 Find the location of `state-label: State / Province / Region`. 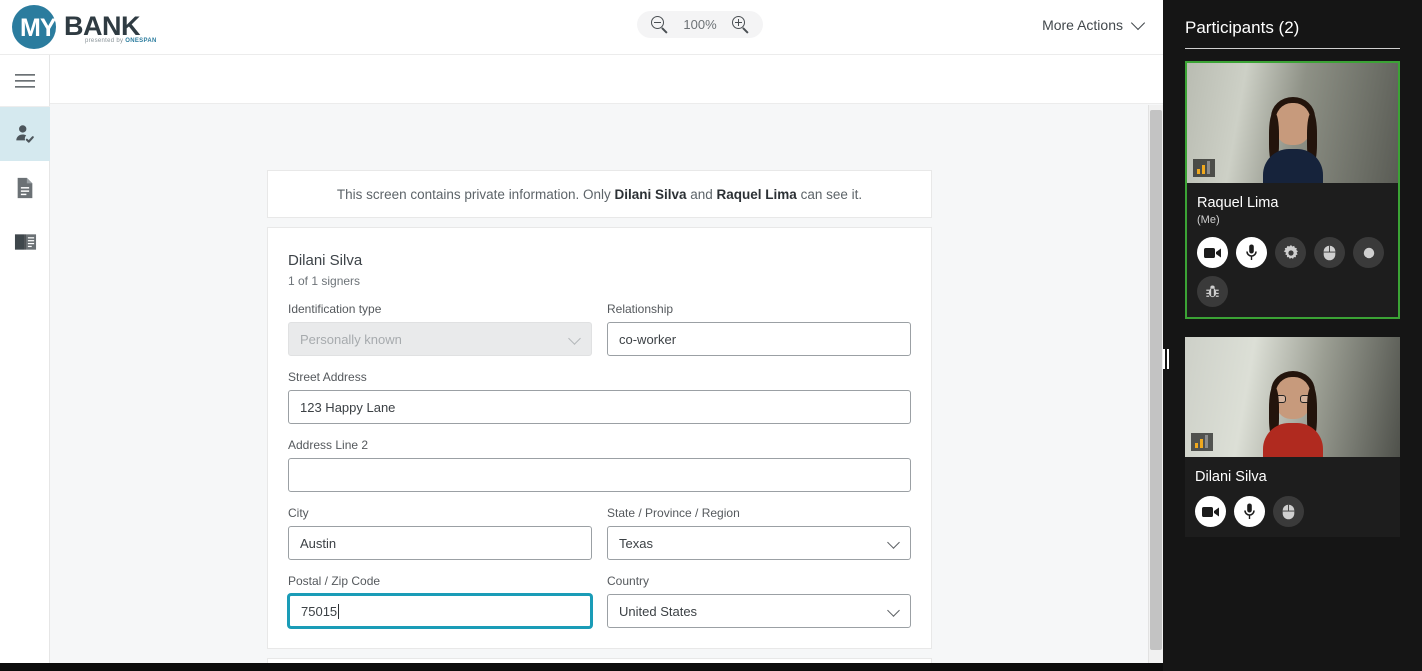

state-label: State / Province / Region is located at coordinates (673, 513).